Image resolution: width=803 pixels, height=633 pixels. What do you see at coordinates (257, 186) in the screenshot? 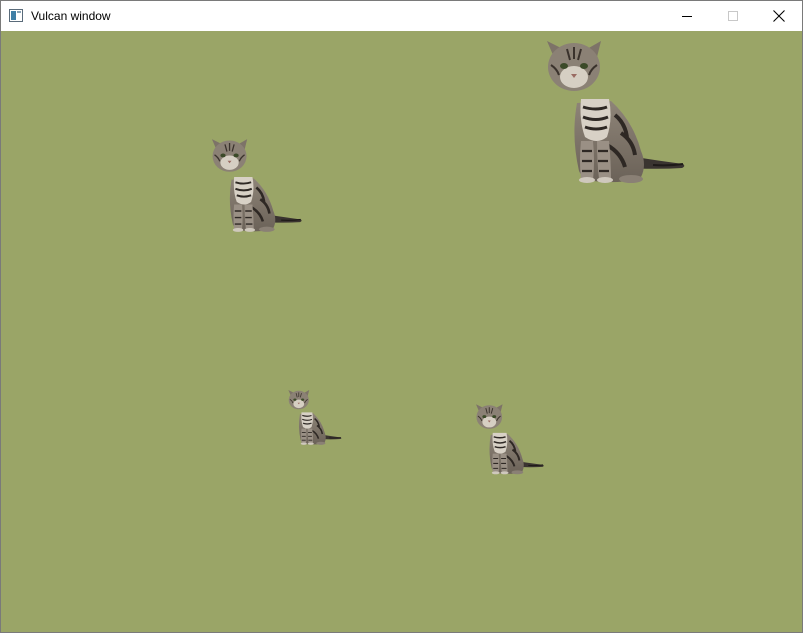
I see `tabby-cat-sprite-medium` at bounding box center [257, 186].